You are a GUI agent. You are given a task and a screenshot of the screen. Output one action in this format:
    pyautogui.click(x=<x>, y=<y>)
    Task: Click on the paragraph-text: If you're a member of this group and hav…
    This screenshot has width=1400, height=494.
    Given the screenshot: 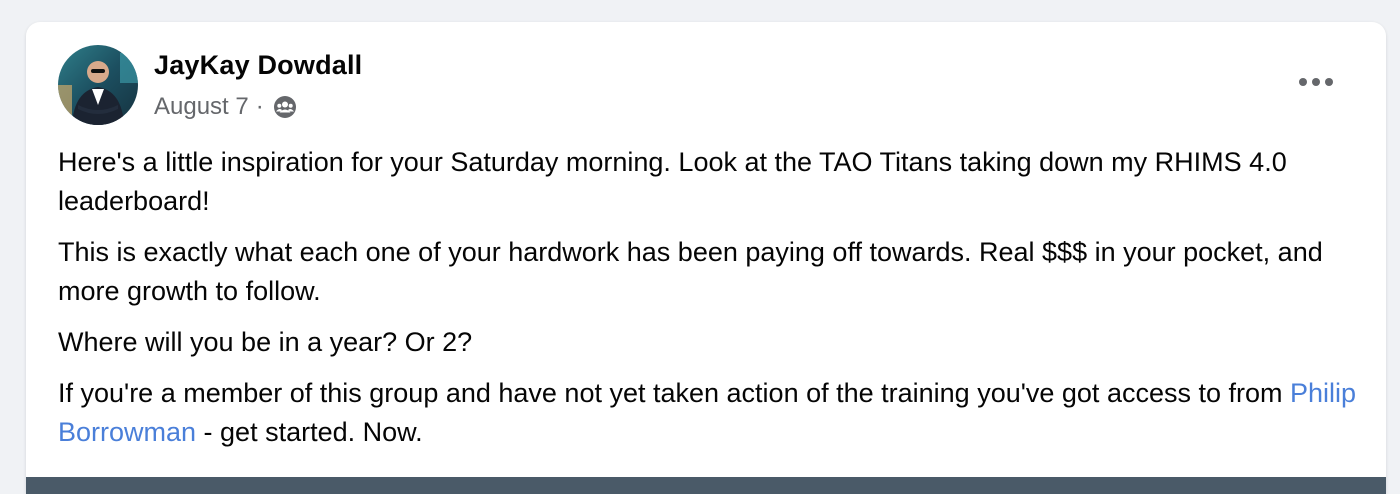 What is the action you would take?
    pyautogui.click(x=674, y=393)
    